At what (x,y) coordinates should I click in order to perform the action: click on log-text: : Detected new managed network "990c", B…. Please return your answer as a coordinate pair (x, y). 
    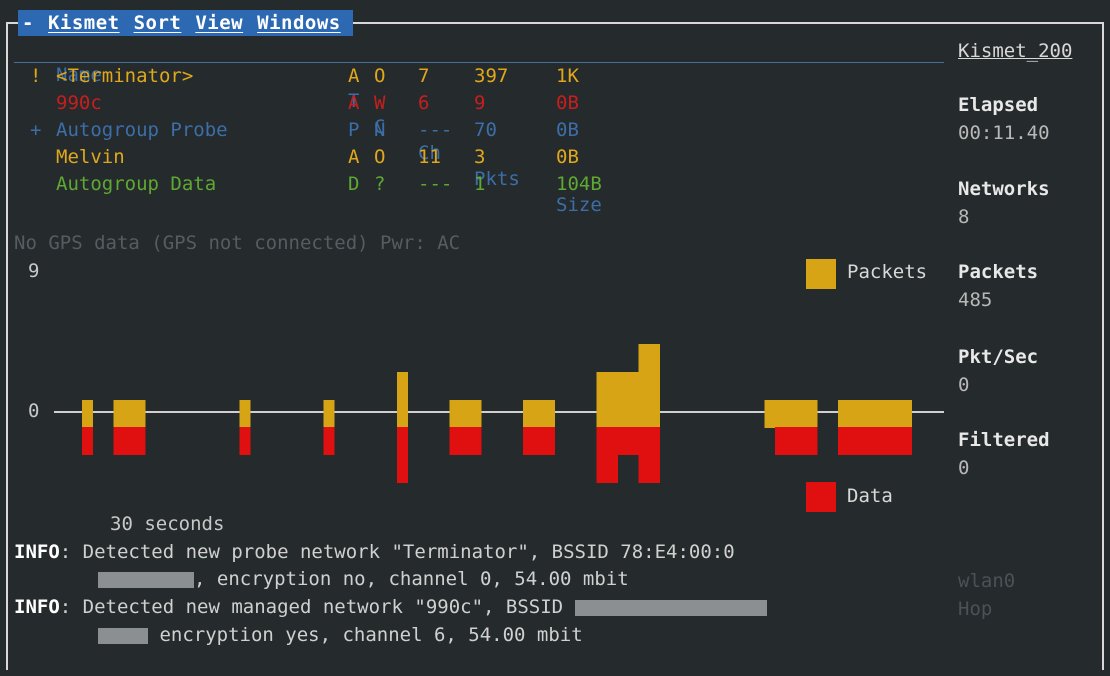
    Looking at the image, I should click on (317, 607).